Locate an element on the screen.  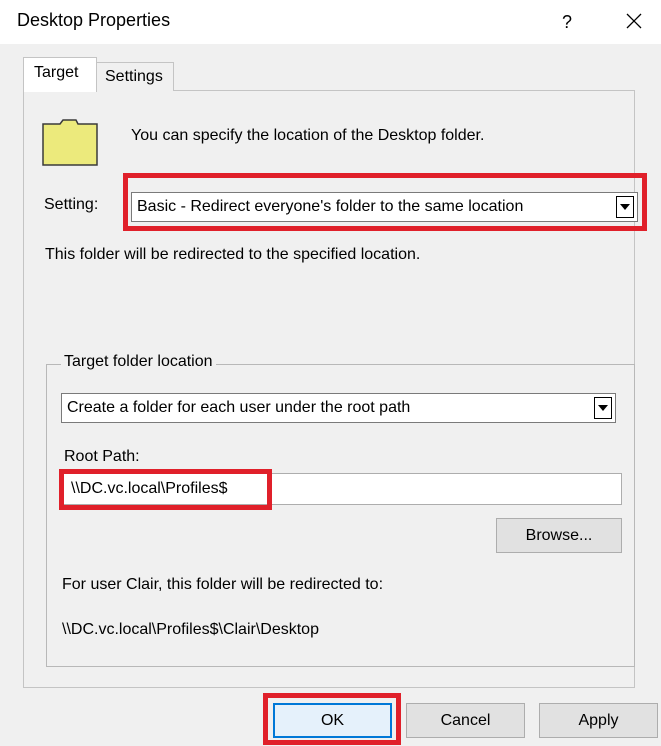
folder-icon is located at coordinates (70, 144).